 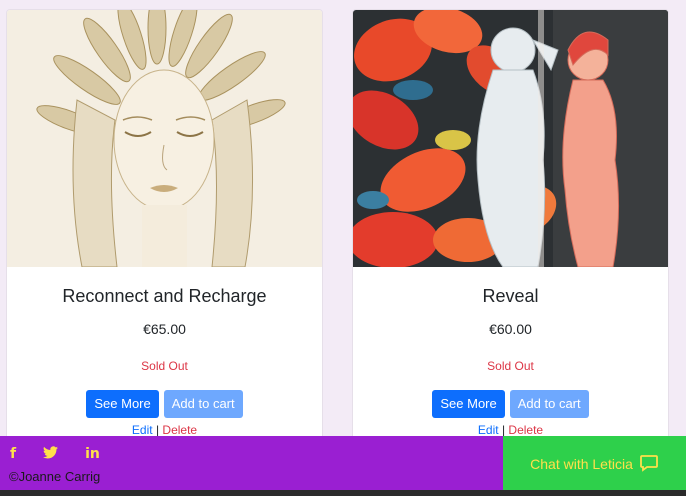 I want to click on social-links: f in, so click(x=55, y=454).